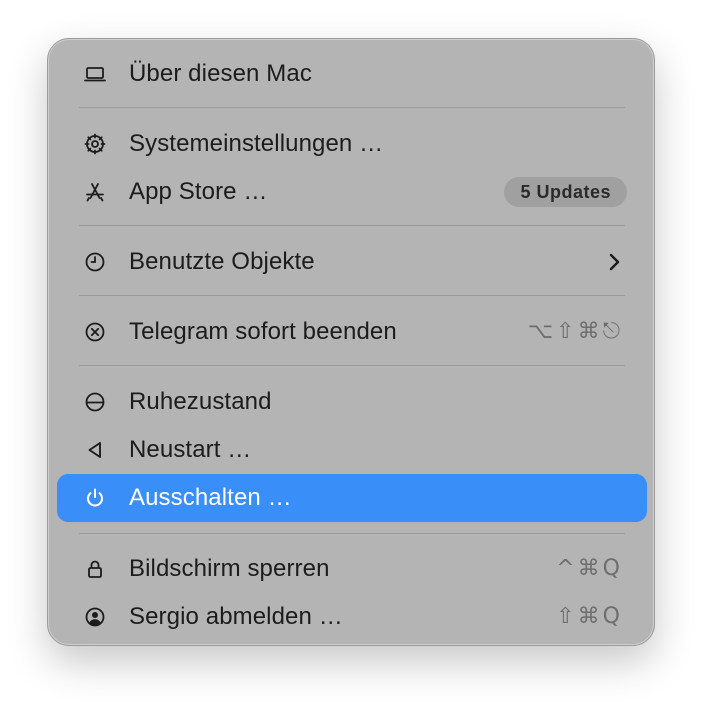 The height and width of the screenshot is (702, 702). What do you see at coordinates (352, 74) in the screenshot?
I see `menu-item-about-this-mac: Über diesen Mac` at bounding box center [352, 74].